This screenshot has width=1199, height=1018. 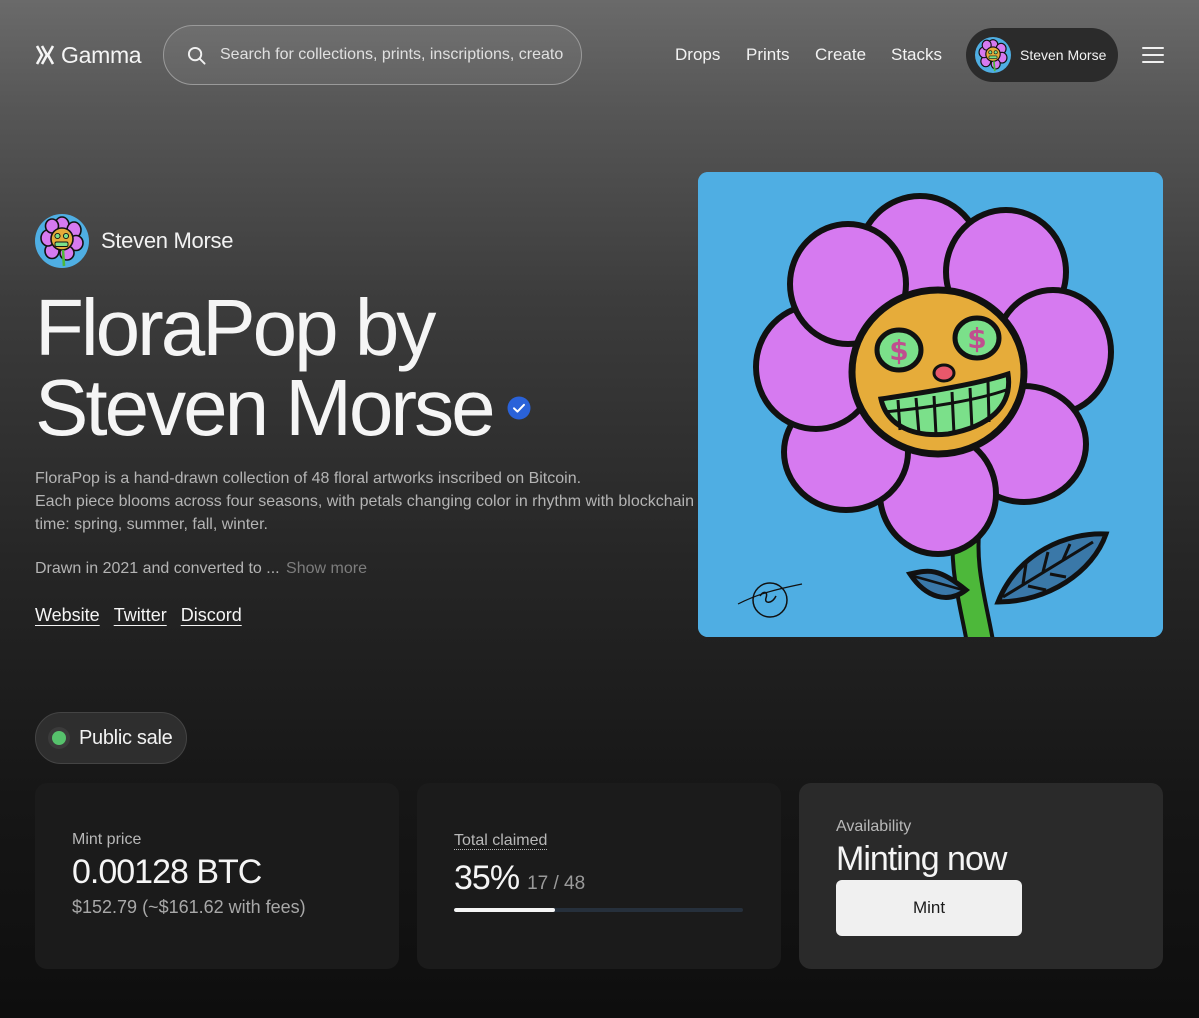 I want to click on nav-stacks: Stacks, so click(x=916, y=55).